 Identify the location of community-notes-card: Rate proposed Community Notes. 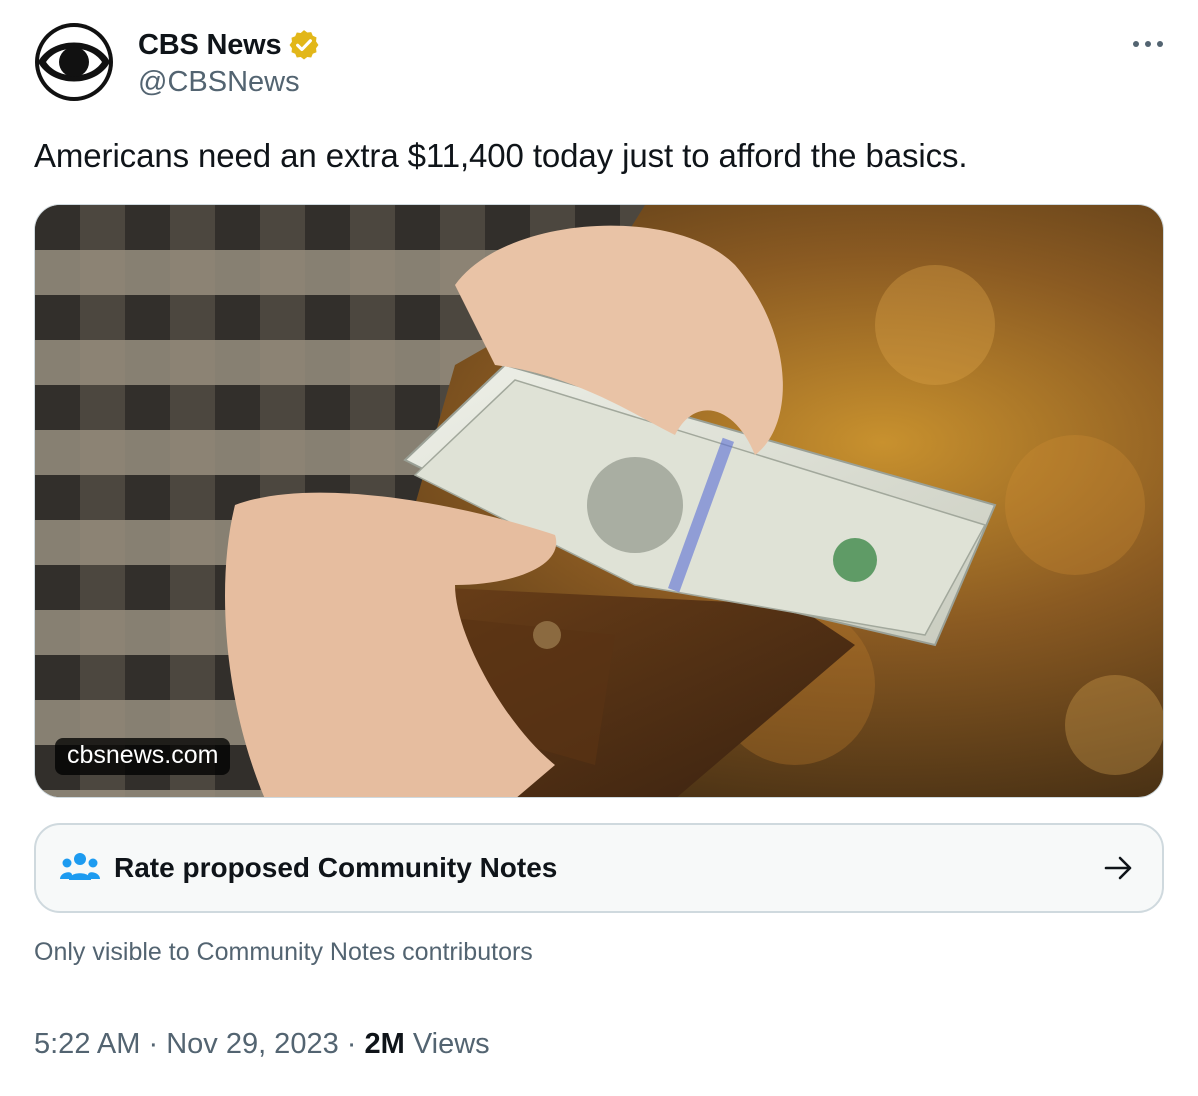
(599, 868).